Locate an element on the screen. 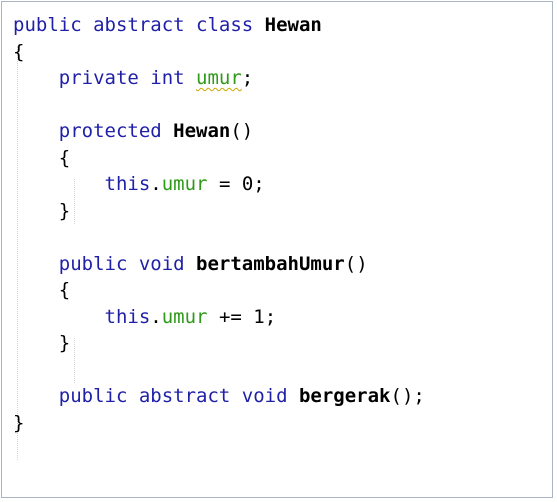  code-line: protected Hewan() is located at coordinates (219, 131).